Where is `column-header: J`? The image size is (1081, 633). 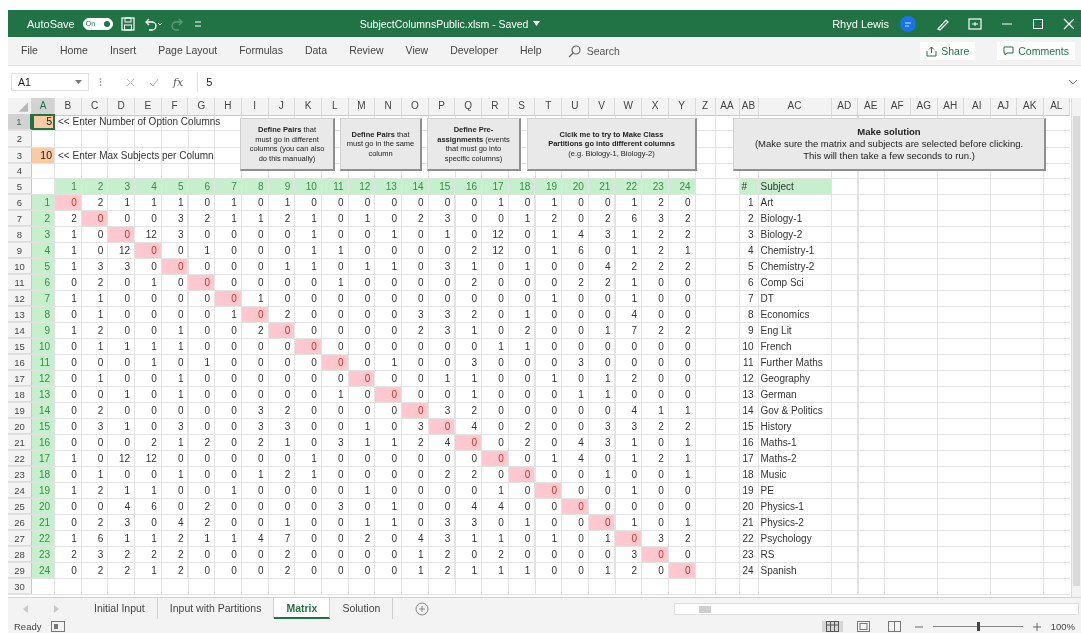
column-header: J is located at coordinates (282, 107).